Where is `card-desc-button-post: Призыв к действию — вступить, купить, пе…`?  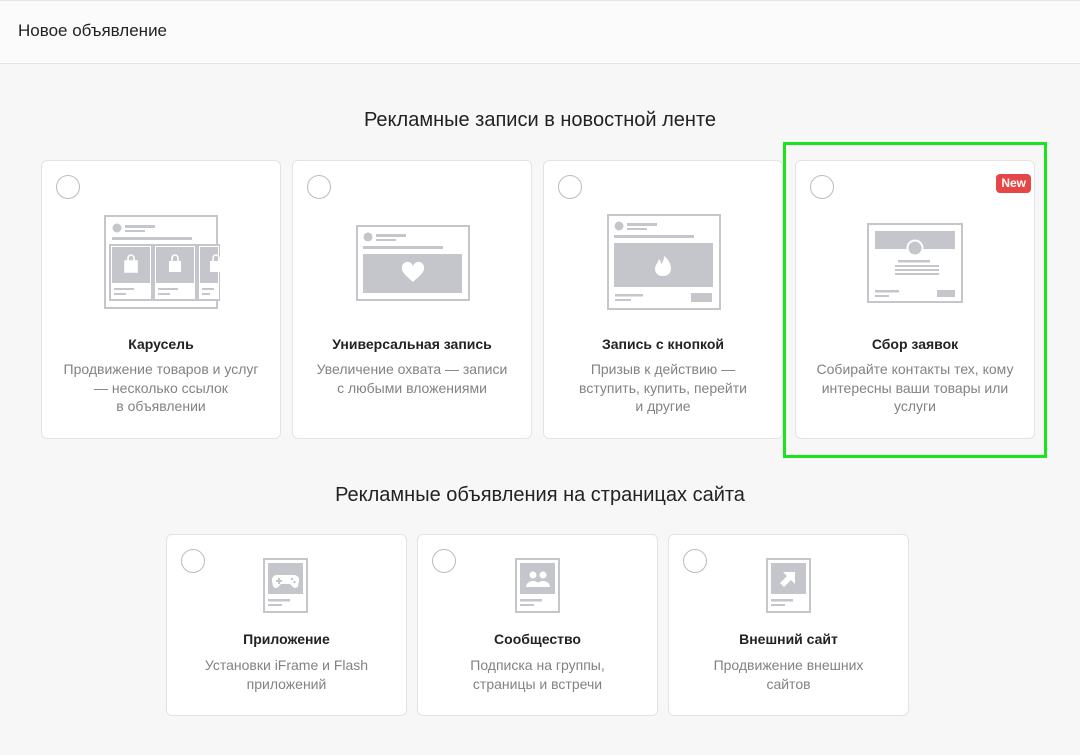 card-desc-button-post: Призыв к действию — вступить, купить, пе… is located at coordinates (663, 387).